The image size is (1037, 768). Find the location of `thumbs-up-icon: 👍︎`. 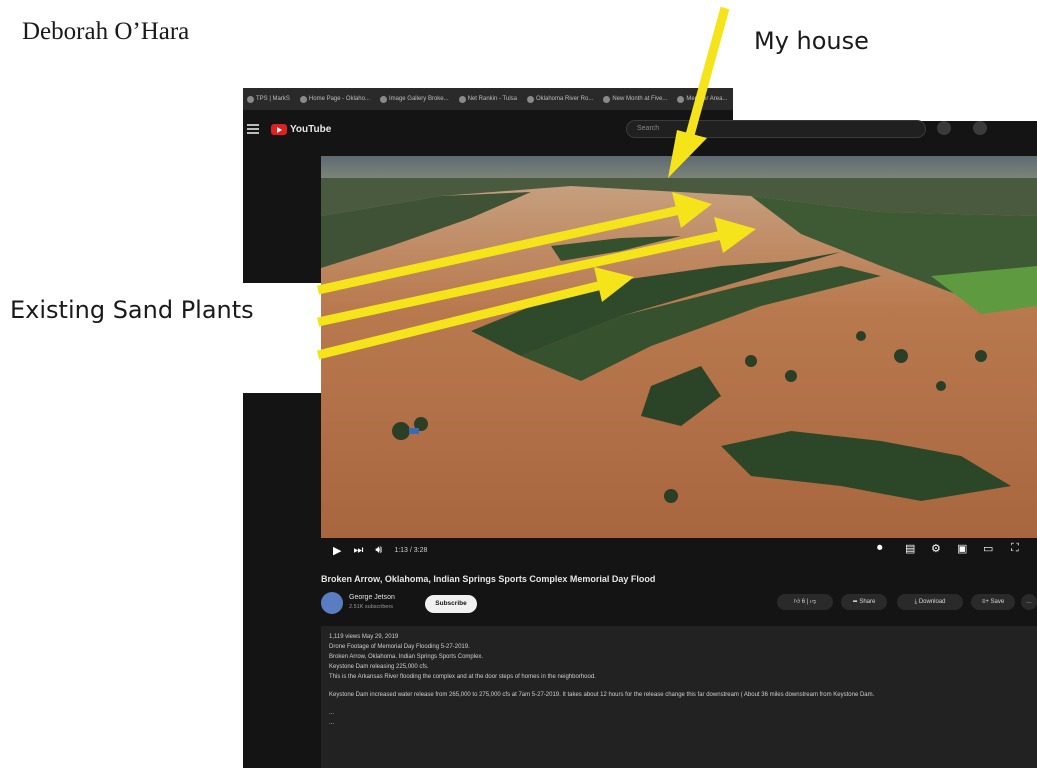

thumbs-up-icon: 👍︎ is located at coordinates (797, 602).